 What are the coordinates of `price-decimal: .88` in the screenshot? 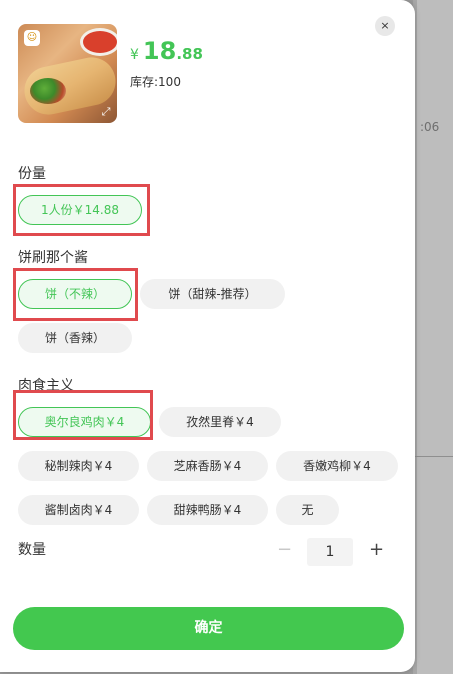 It's located at (189, 54).